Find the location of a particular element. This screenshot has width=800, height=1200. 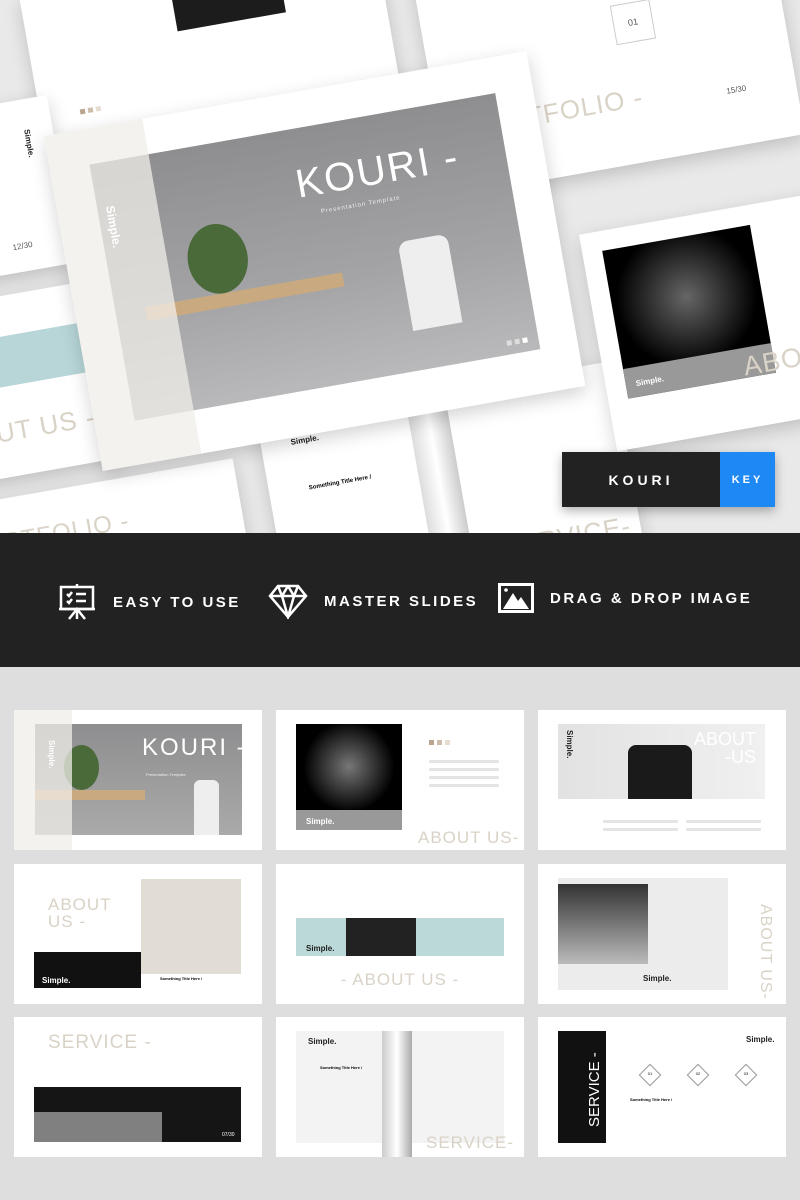

slide-thumb-7: SERVICE - 07/30 is located at coordinates (138, 1087).